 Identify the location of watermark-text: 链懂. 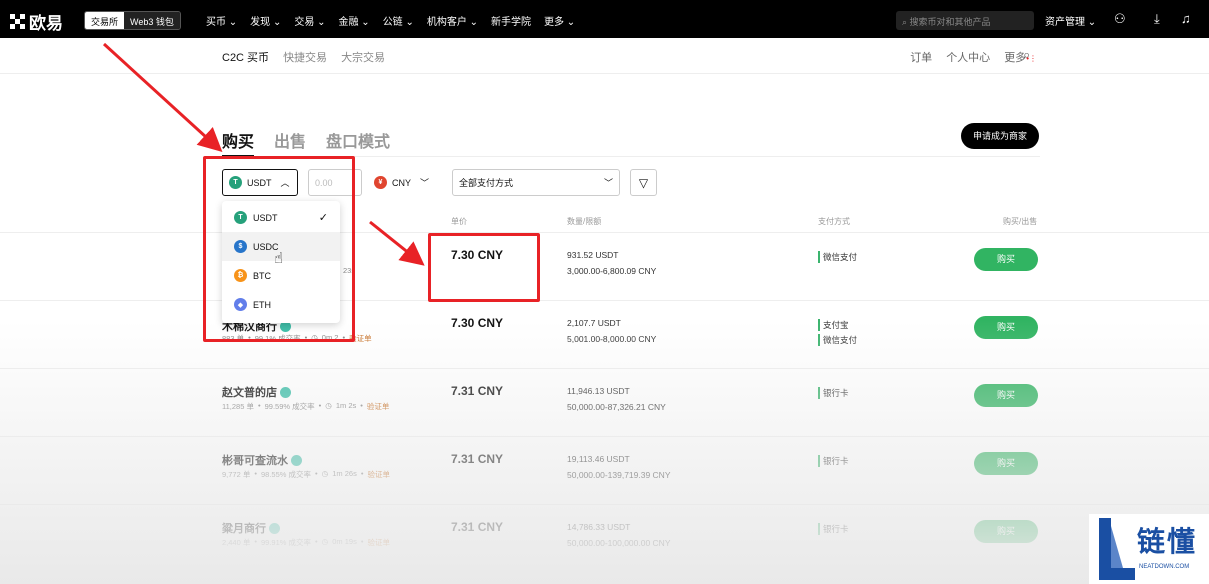
(1167, 541).